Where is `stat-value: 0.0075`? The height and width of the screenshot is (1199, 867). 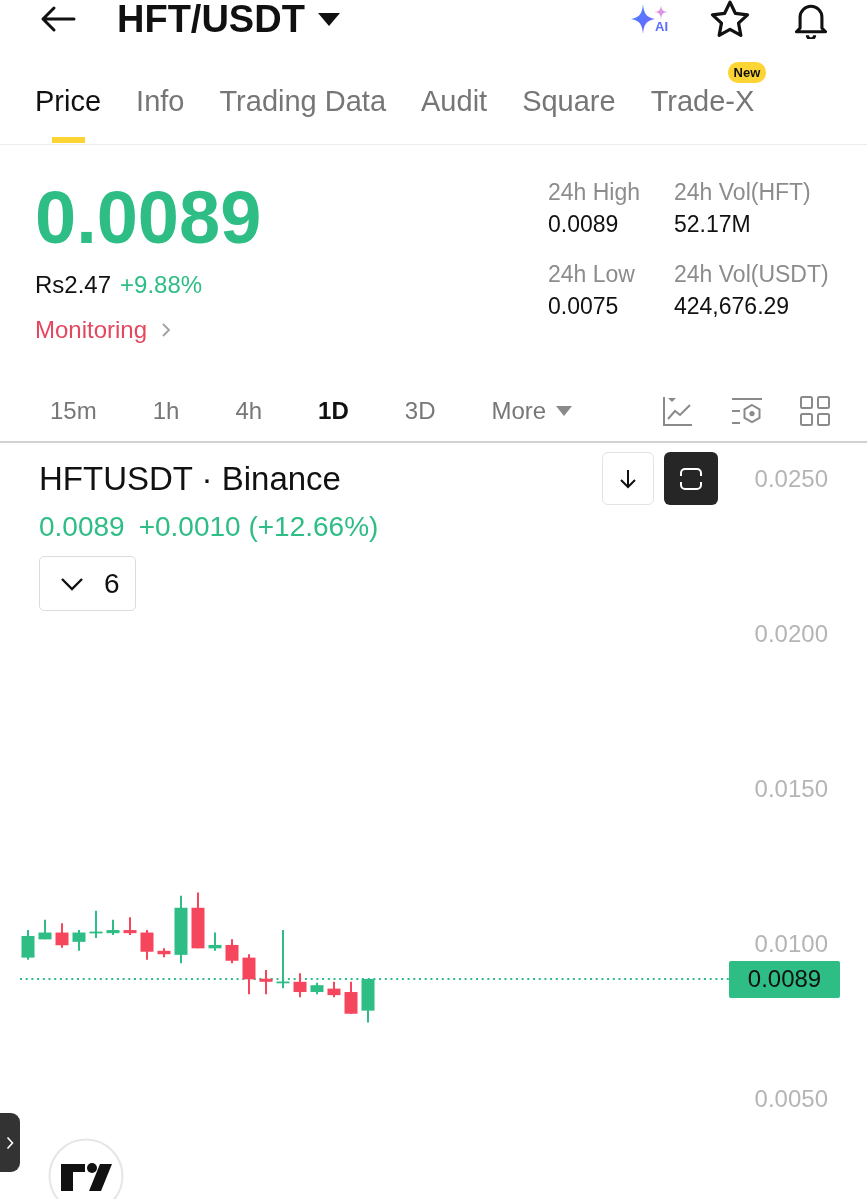 stat-value: 0.0075 is located at coordinates (584, 306).